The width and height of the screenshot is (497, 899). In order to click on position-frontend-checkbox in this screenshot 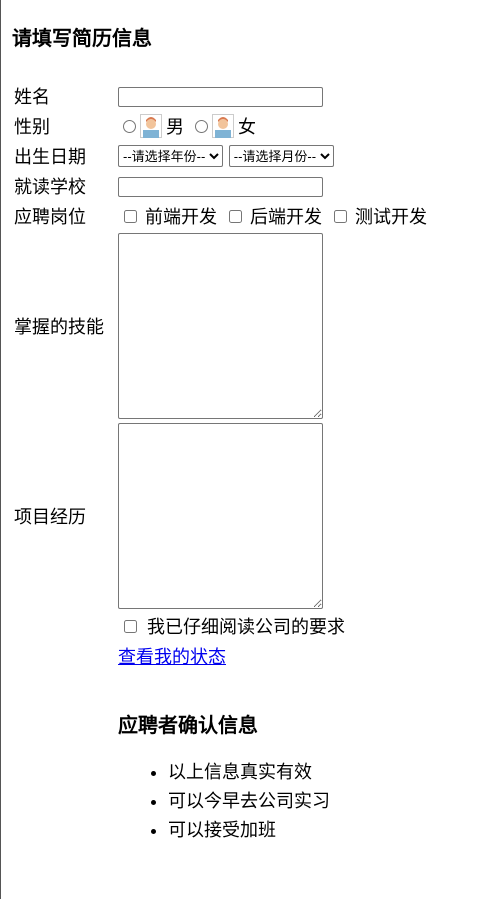, I will do `click(130, 216)`.